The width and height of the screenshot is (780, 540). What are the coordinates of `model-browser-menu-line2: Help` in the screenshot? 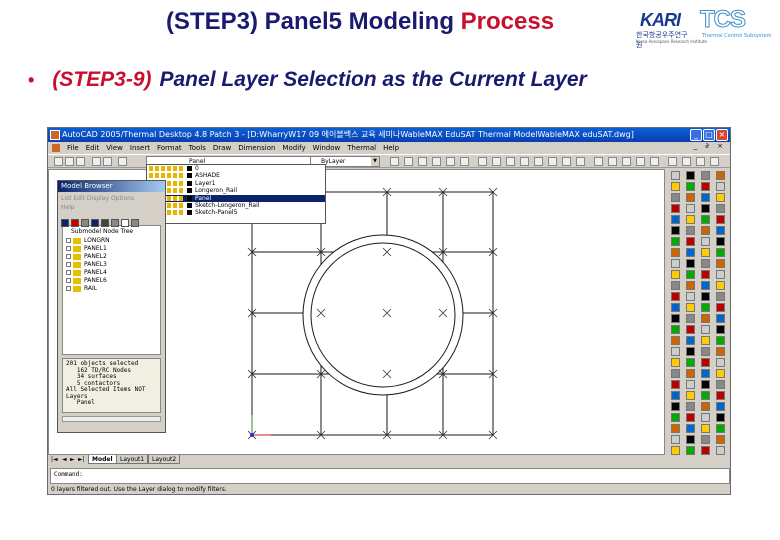 It's located at (111, 207).